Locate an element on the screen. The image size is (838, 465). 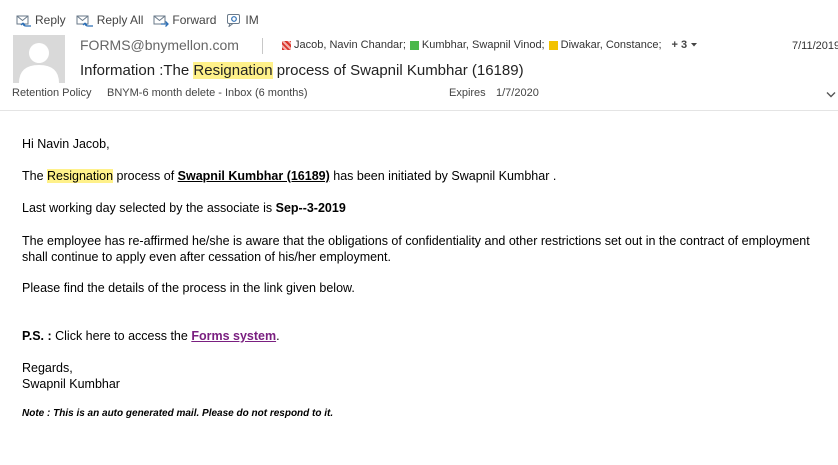
forward-button: Forward is located at coordinates (184, 20).